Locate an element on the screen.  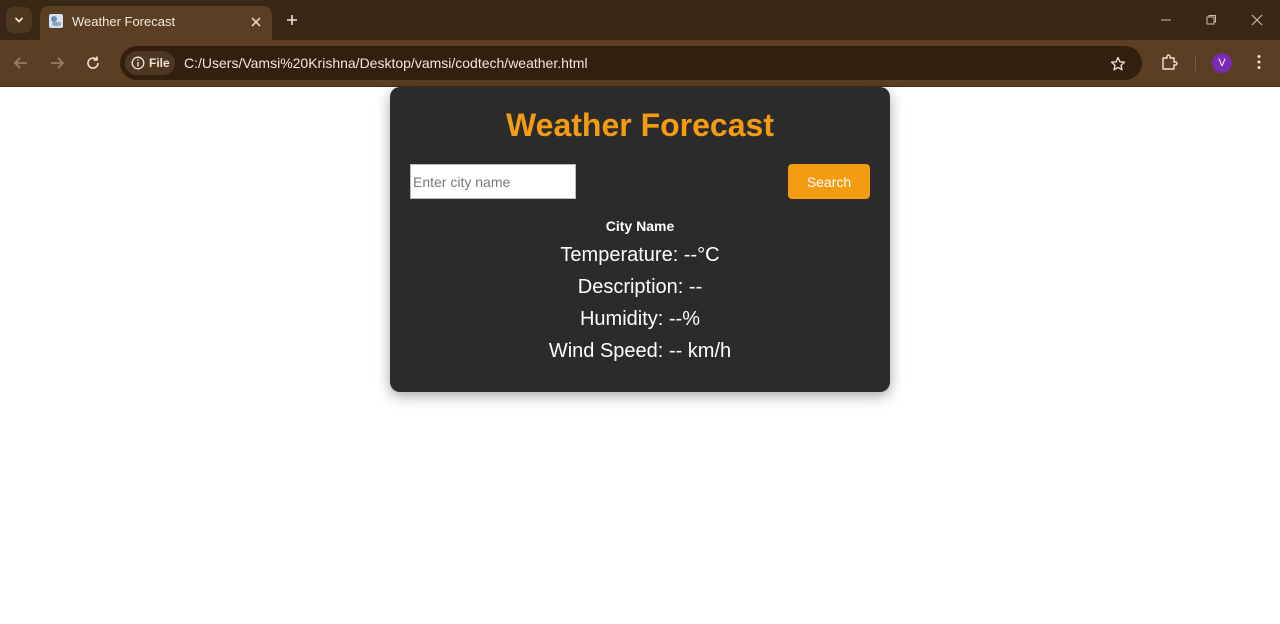
toolbar-divider is located at coordinates (1195, 63).